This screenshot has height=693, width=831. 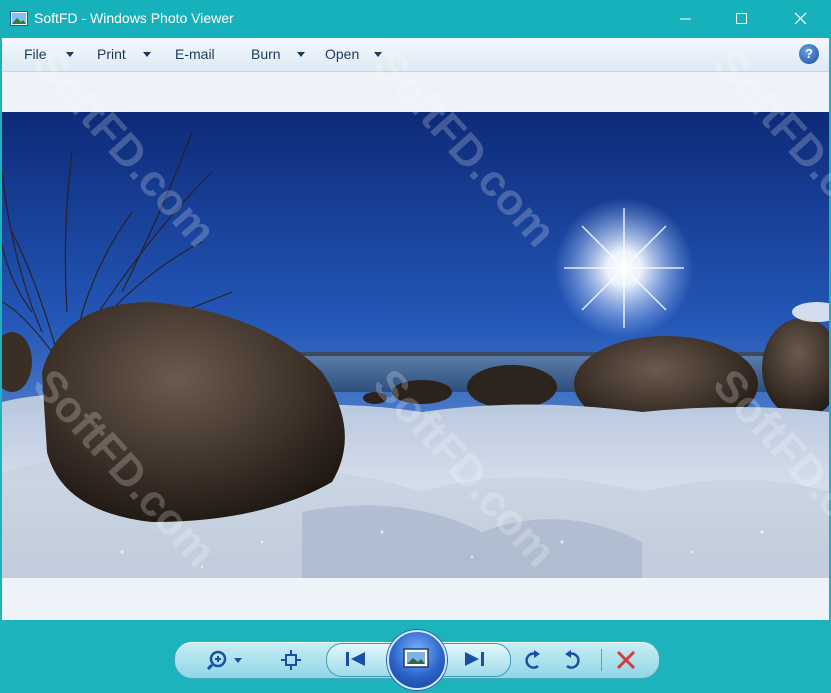 I want to click on previous-icon, so click(x=355, y=659).